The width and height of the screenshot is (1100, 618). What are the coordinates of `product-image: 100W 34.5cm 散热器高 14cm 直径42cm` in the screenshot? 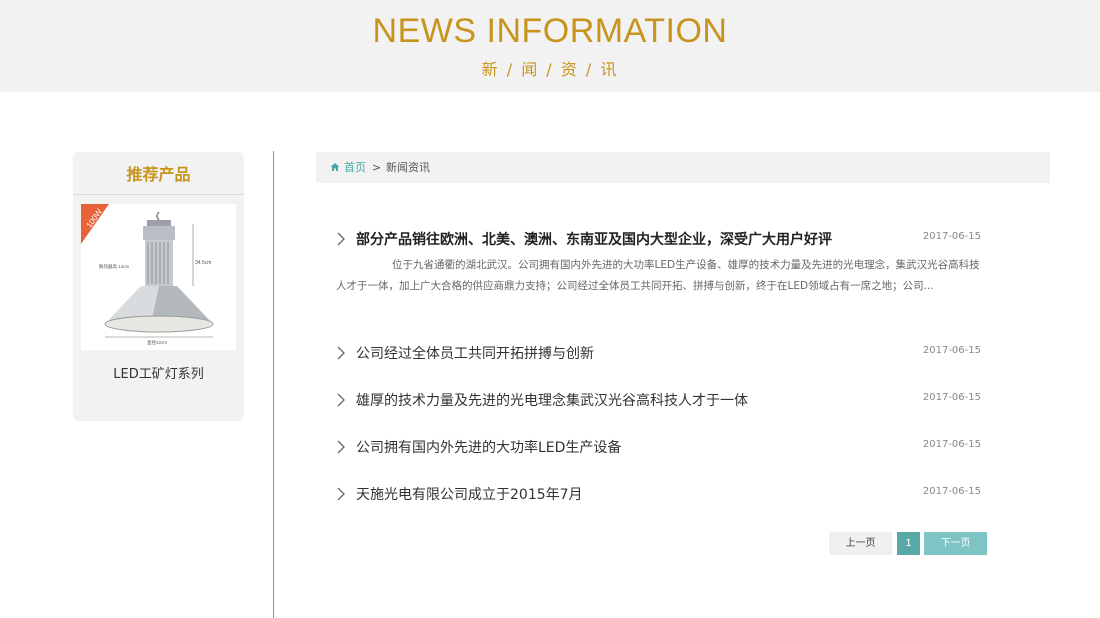 It's located at (158, 277).